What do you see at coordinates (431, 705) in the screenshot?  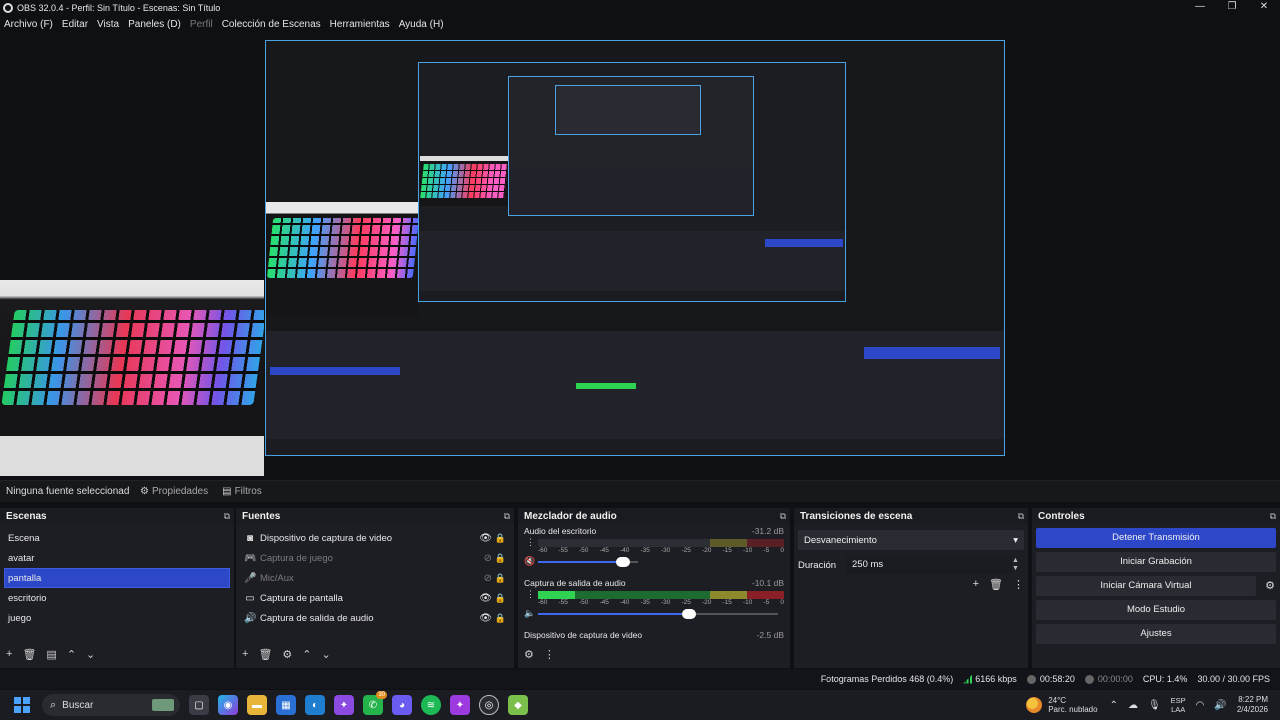 I see `spotify-icon: ≋` at bounding box center [431, 705].